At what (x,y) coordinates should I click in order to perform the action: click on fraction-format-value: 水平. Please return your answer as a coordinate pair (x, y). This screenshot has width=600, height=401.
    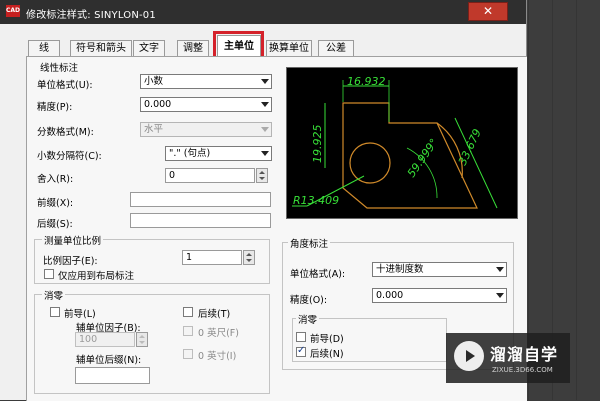
    Looking at the image, I should click on (154, 129).